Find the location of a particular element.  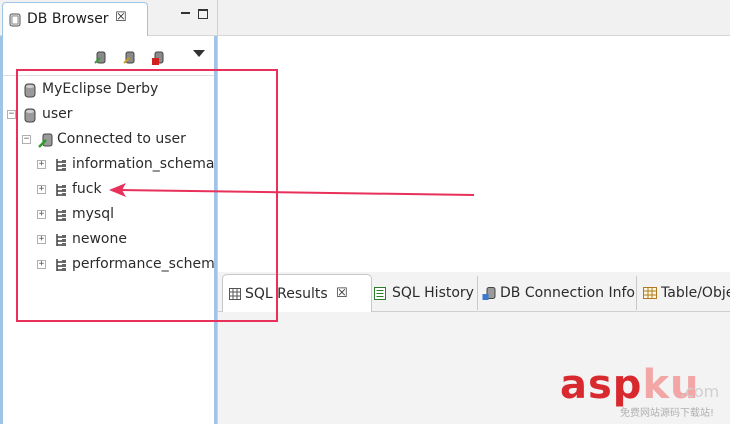

connection-icon is located at coordinates (46, 143).